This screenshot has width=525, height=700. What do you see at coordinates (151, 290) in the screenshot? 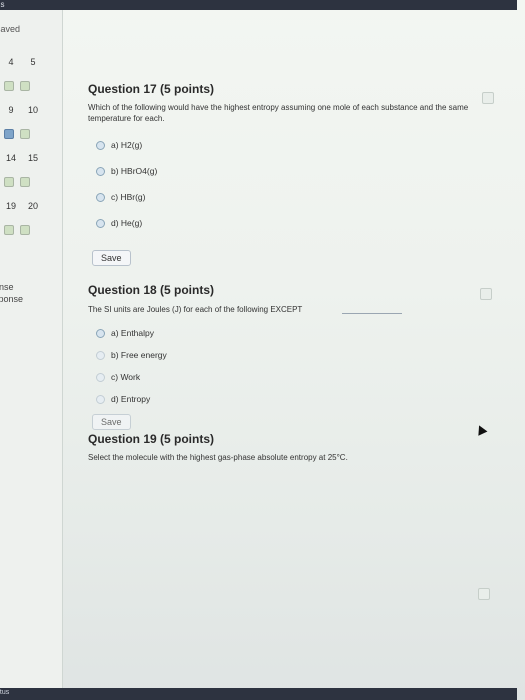
I see `question-18-title: Question 18 (5 points)` at bounding box center [151, 290].